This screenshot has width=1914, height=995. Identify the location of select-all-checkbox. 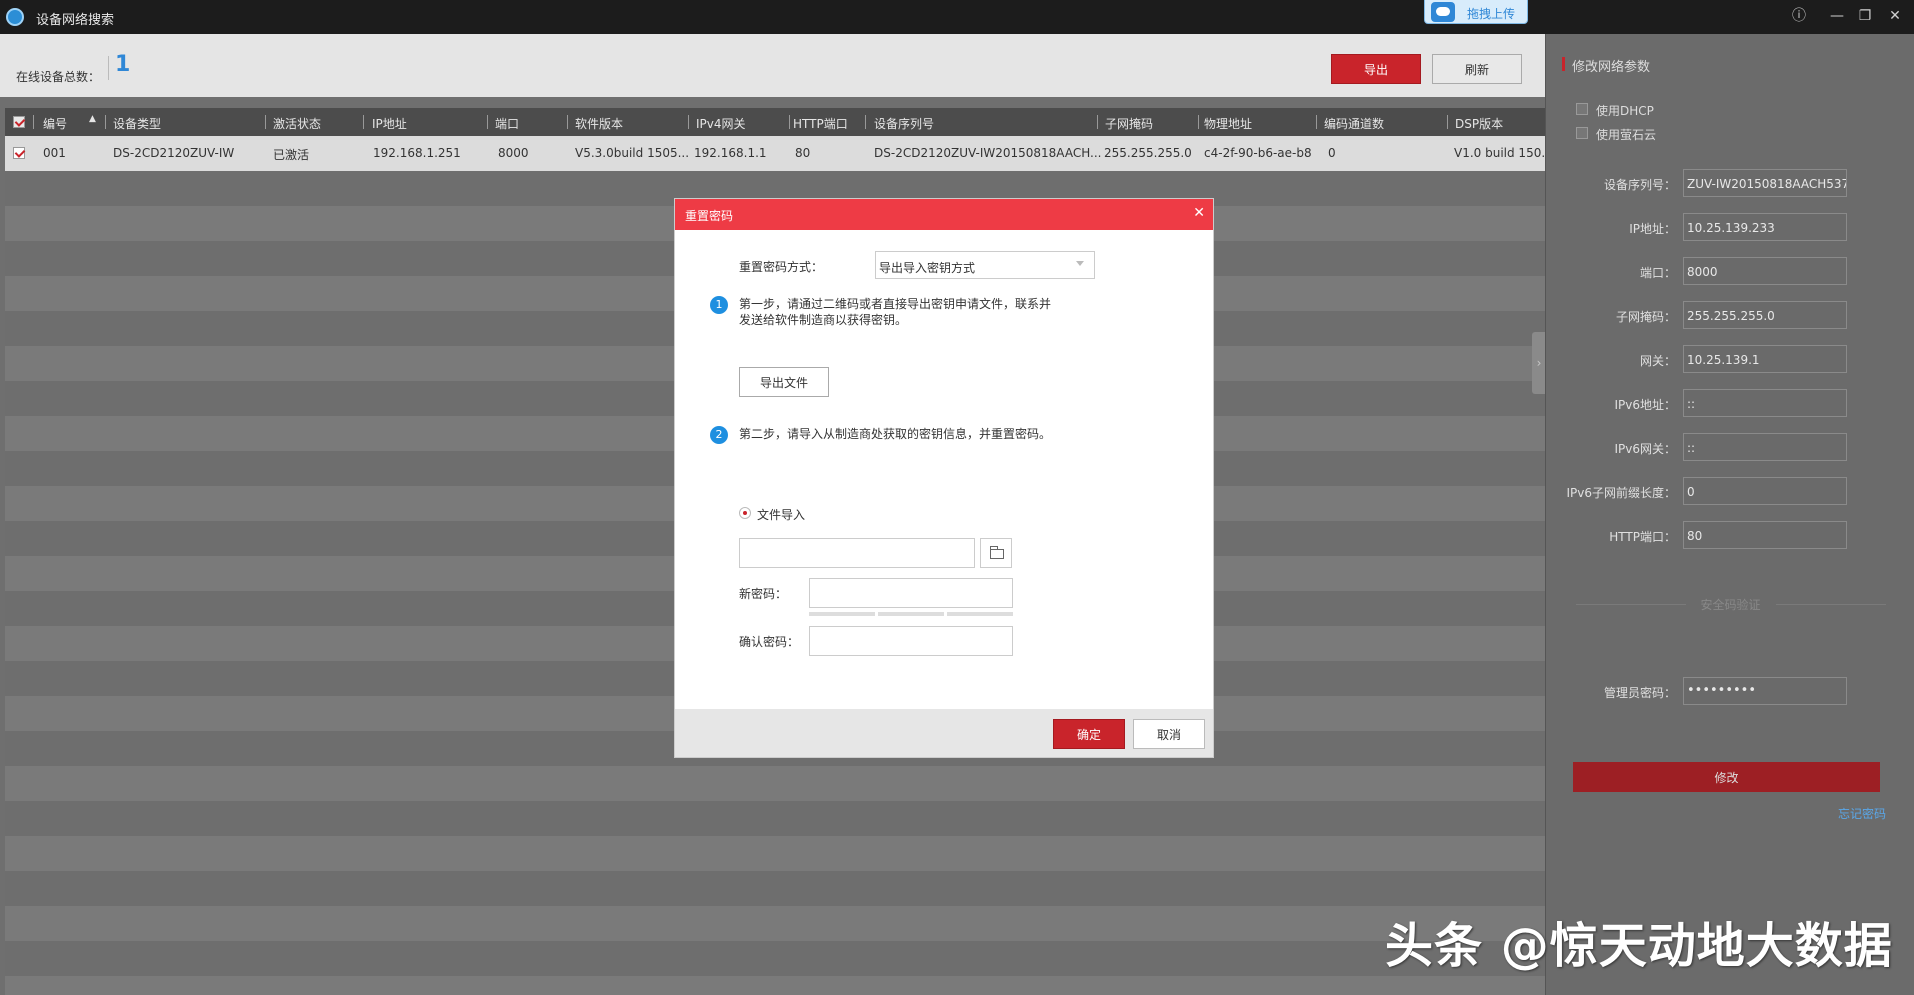
(19, 122).